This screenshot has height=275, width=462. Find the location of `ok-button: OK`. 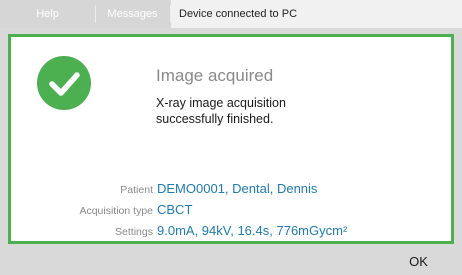

ok-button: OK is located at coordinates (418, 261).